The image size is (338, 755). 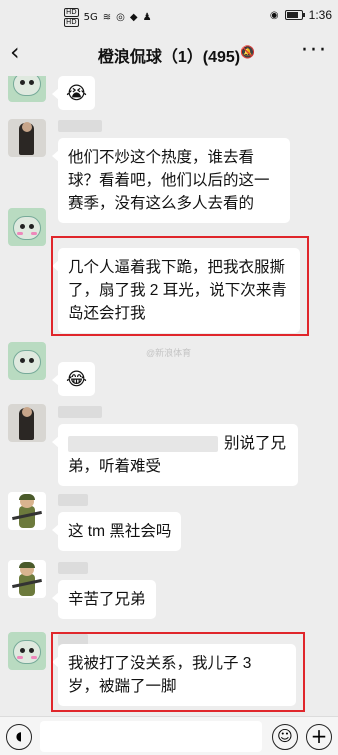 I want to click on chat-header: ‹ 橙浪侃球（1）(495) 🔕 ···, so click(x=169, y=53).